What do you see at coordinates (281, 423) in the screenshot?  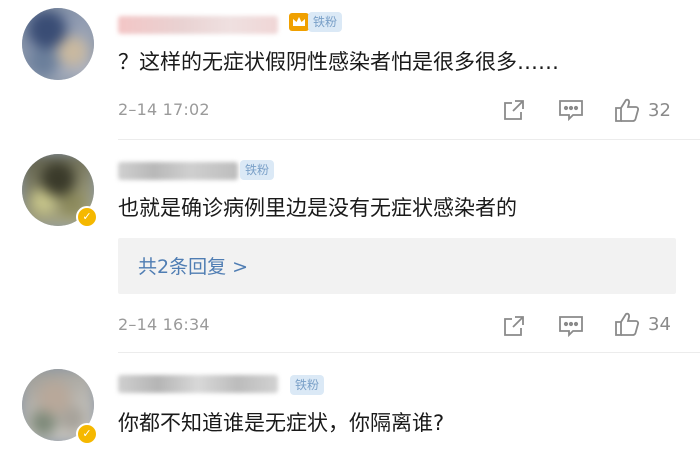 I see `comment-text: 你都不知道谁是无症状，你隔离谁?` at bounding box center [281, 423].